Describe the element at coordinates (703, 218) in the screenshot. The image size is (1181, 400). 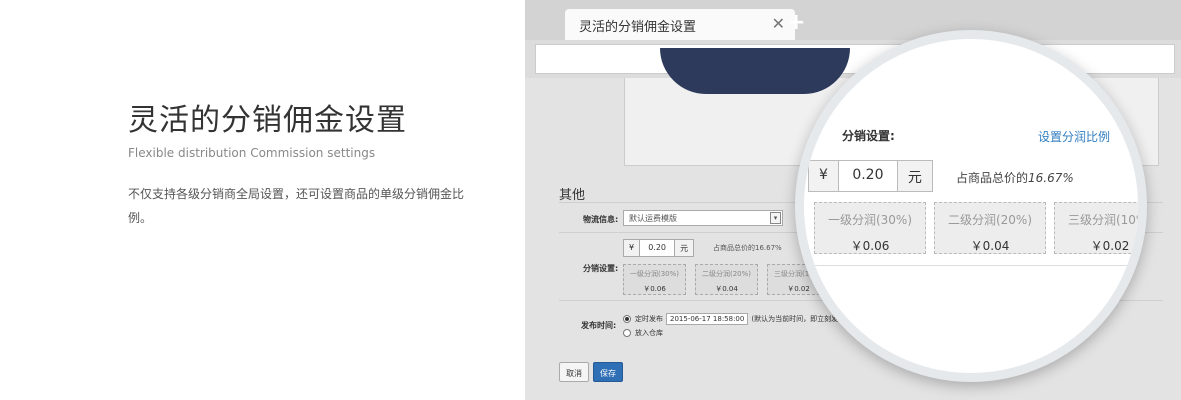
I see `logistics-select: 默认运费模版 ▾` at that location.